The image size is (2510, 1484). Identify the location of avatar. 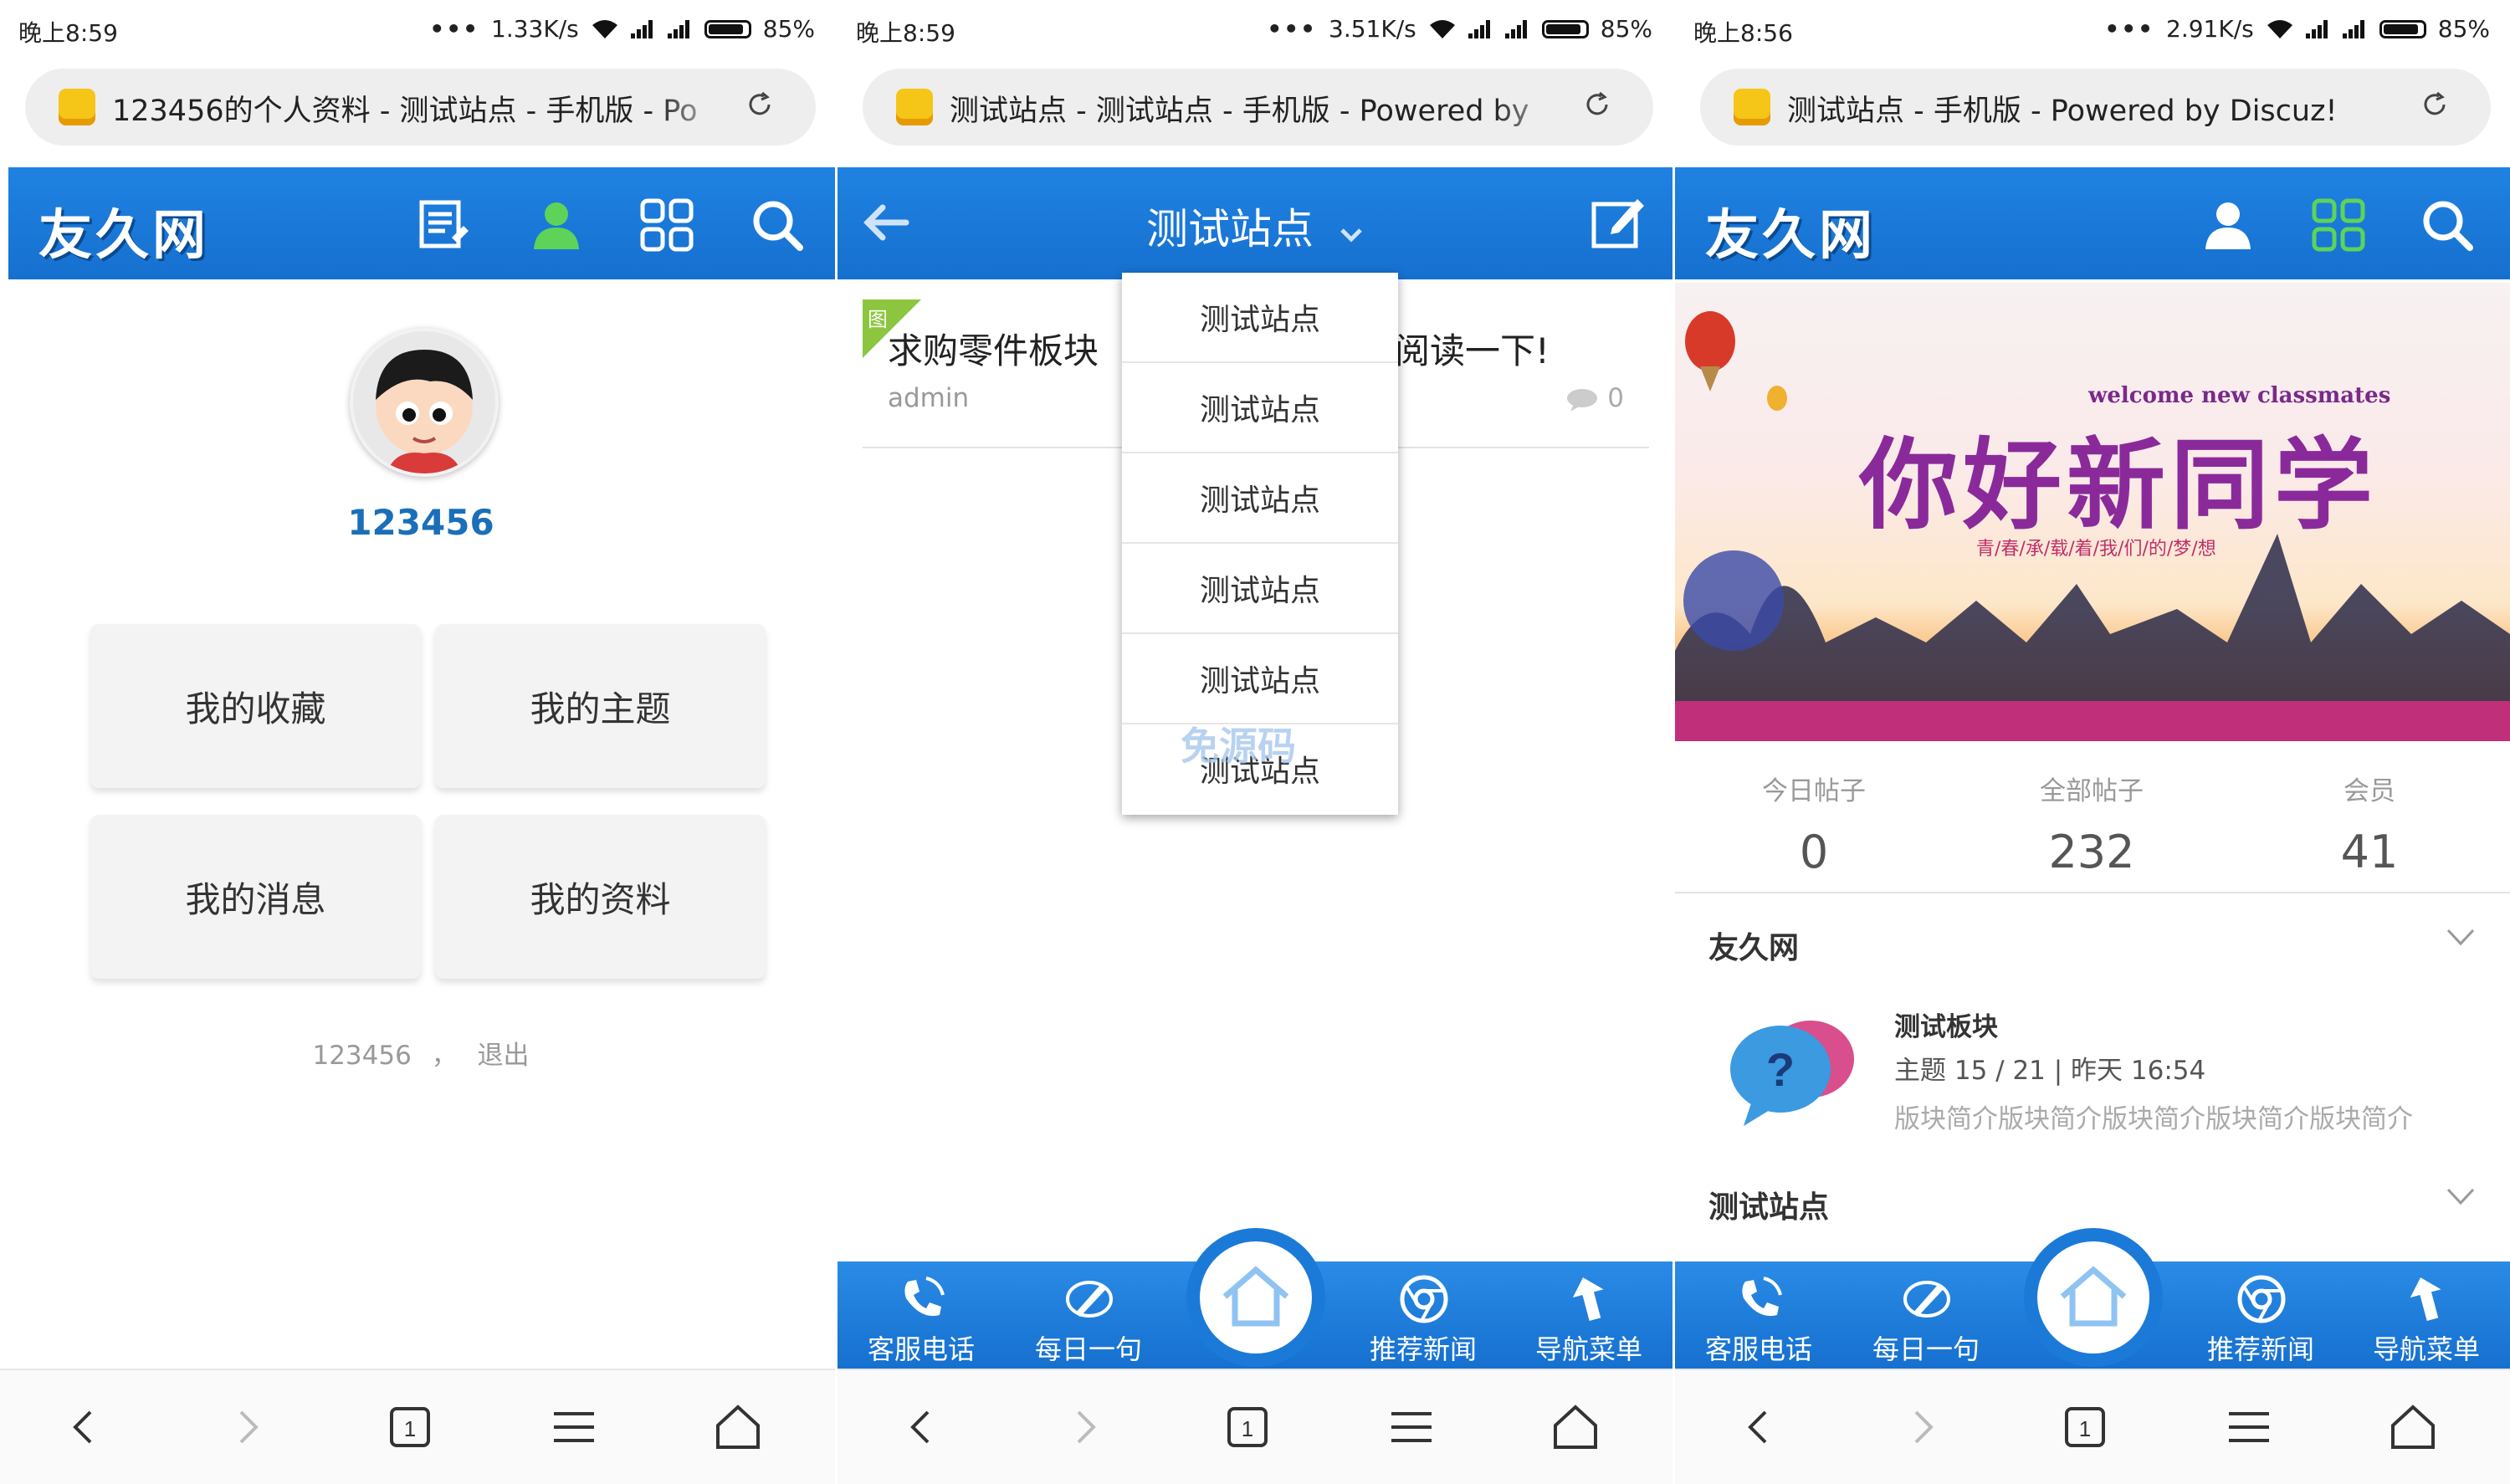
(424, 402).